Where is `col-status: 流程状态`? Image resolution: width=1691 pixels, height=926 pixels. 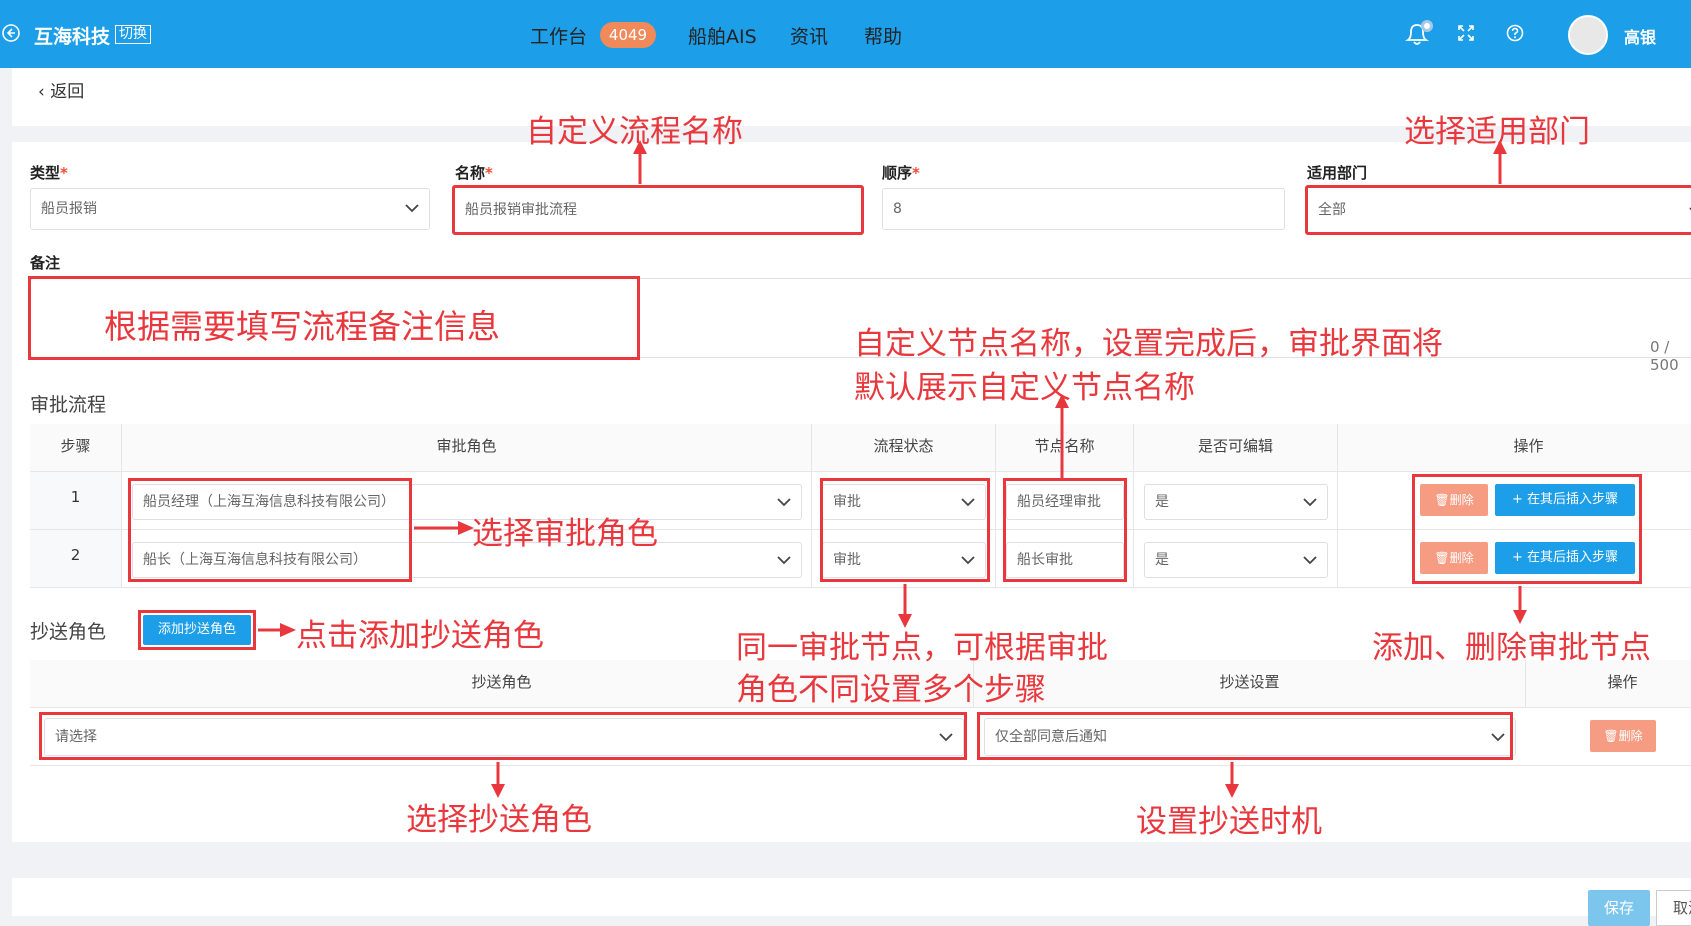
col-status: 流程状态 is located at coordinates (904, 448).